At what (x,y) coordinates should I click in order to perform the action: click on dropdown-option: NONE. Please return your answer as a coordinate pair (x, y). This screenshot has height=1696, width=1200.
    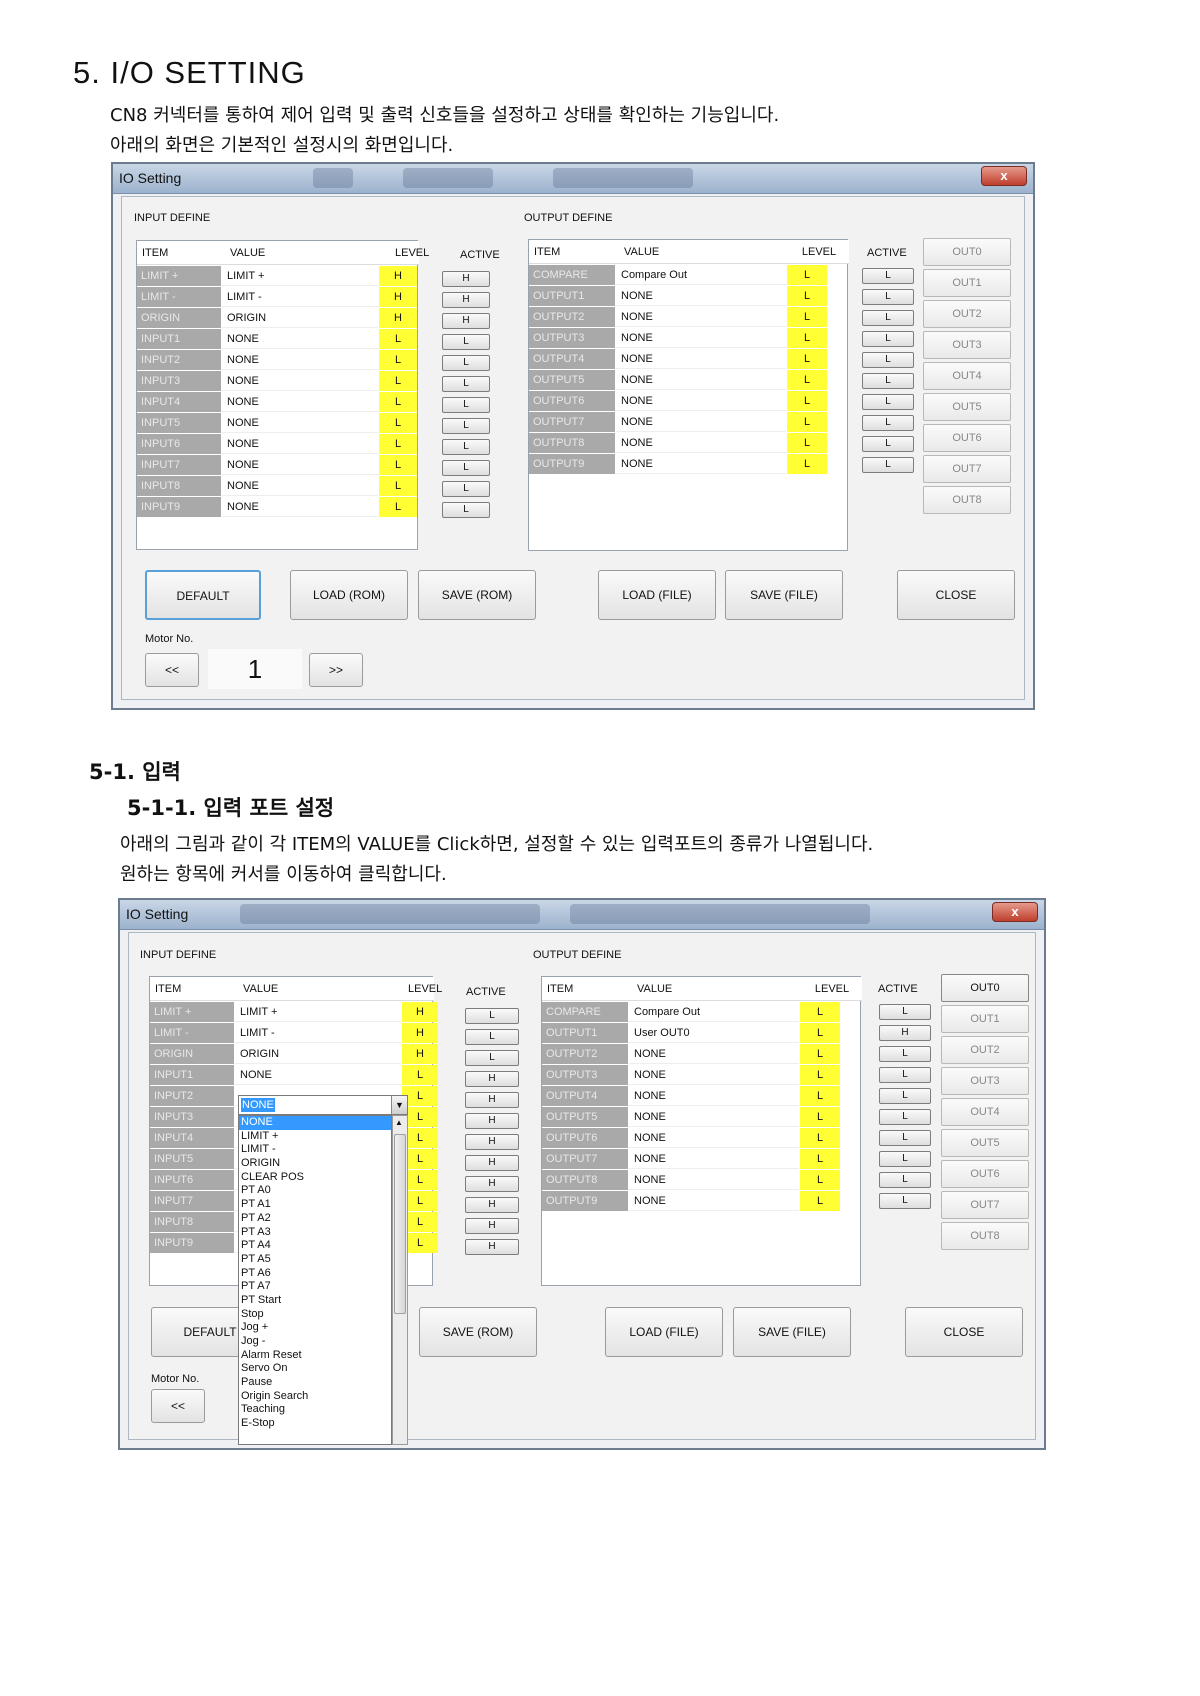
    Looking at the image, I should click on (315, 1123).